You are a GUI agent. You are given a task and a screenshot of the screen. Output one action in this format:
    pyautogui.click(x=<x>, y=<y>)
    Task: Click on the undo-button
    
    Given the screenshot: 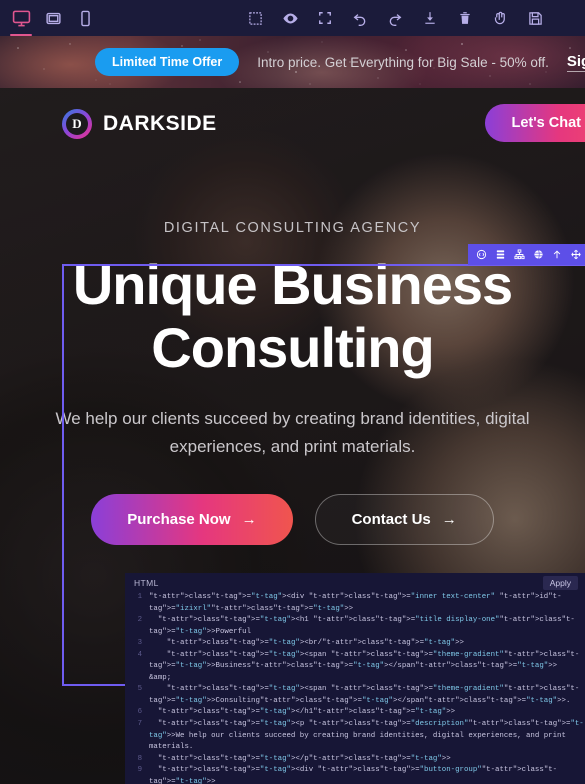 What is the action you would take?
    pyautogui.click(x=360, y=18)
    